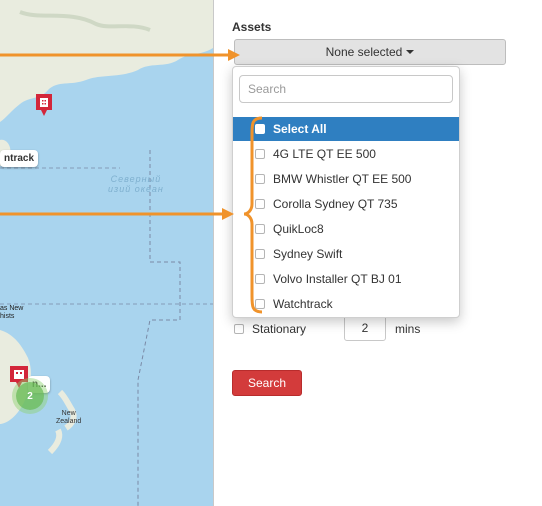 The width and height of the screenshot is (542, 506). I want to click on option-item: BMW Whistler QT EE 500, so click(346, 179).